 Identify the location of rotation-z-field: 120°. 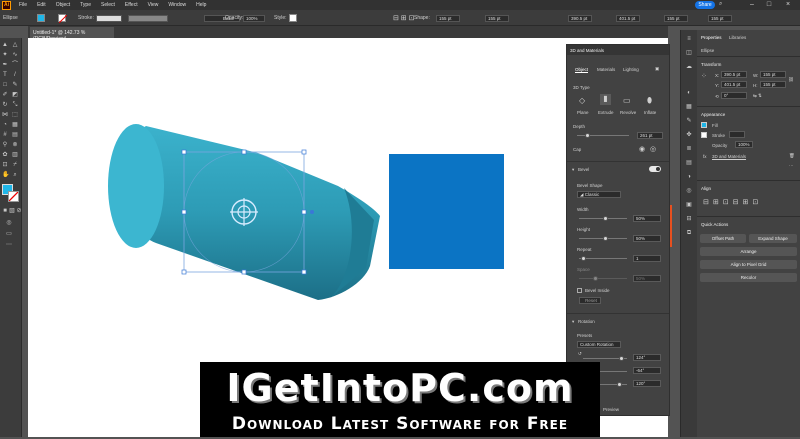
(647, 383).